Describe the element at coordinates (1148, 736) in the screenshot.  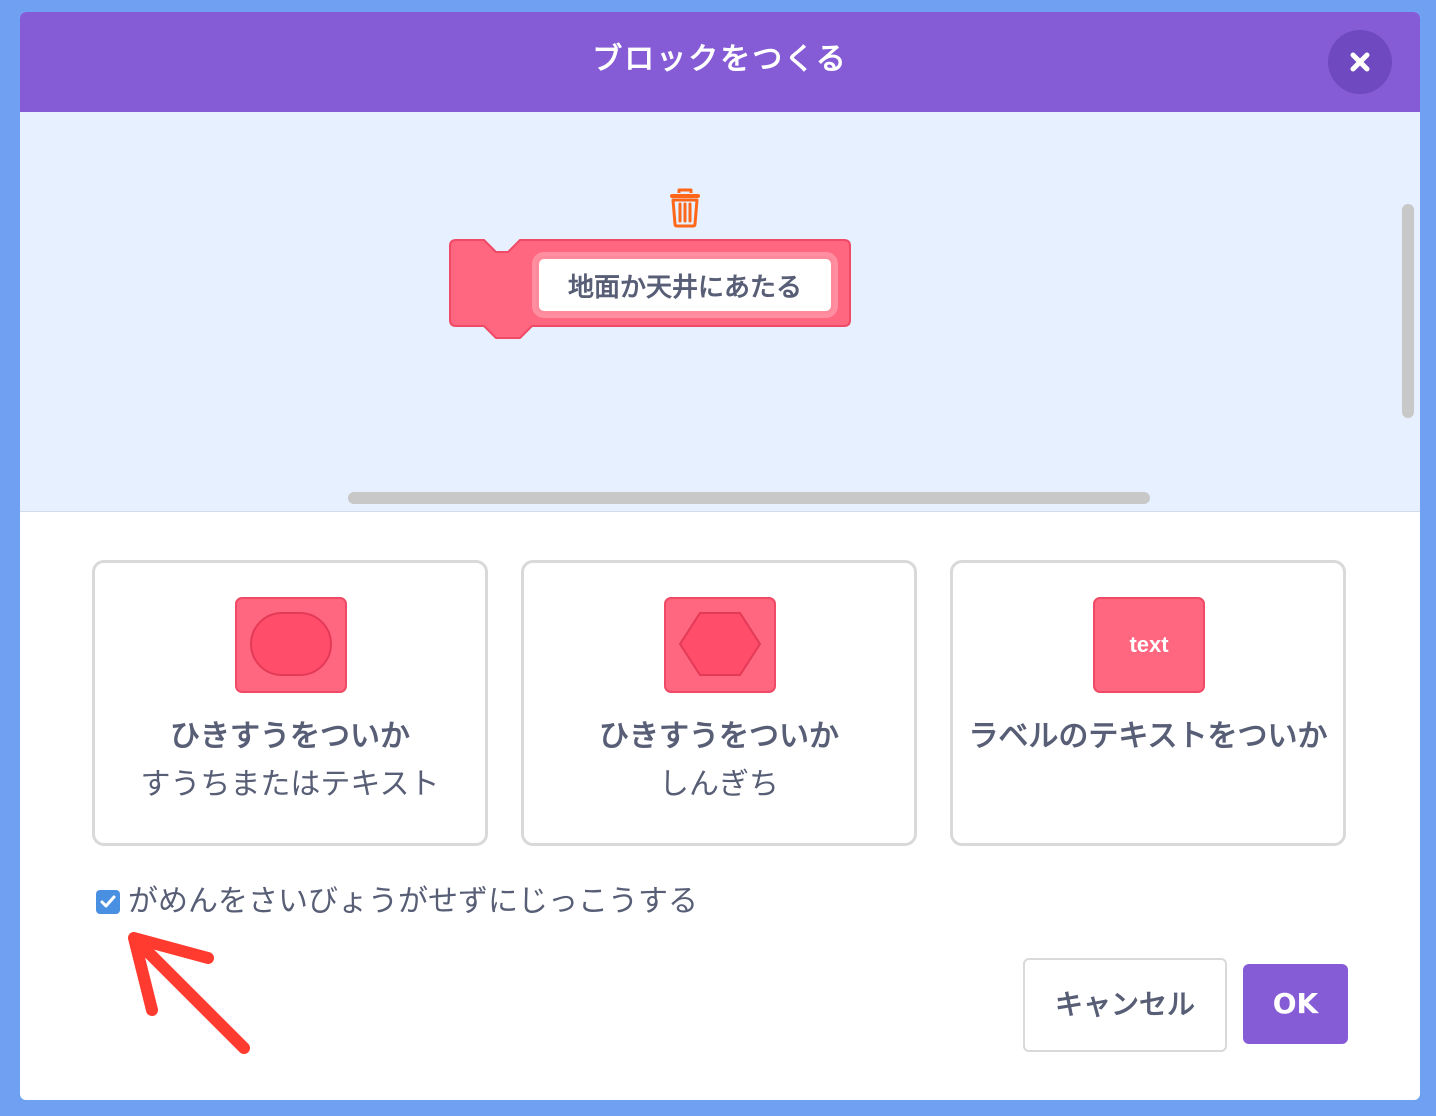
I see `option-title: ラベルのテキストをついか` at that location.